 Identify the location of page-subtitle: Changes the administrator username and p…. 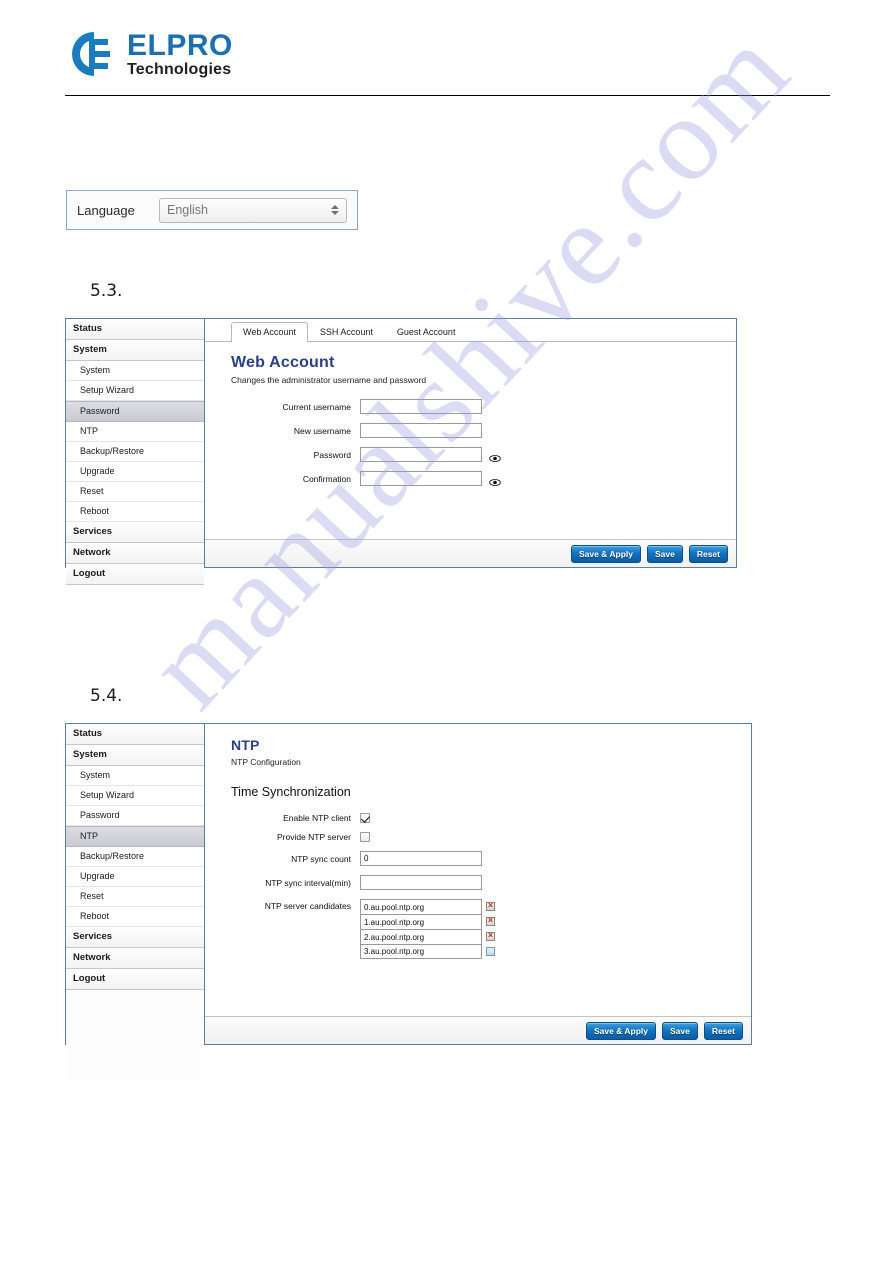
(329, 380).